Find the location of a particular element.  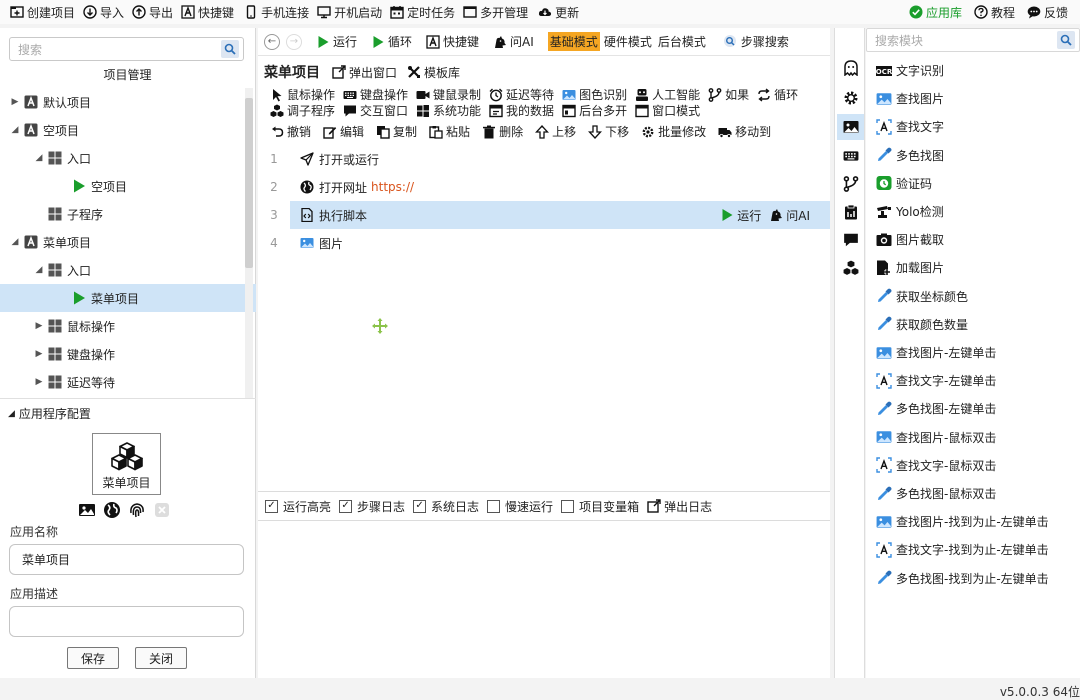

image-icon is located at coordinates (87, 510).